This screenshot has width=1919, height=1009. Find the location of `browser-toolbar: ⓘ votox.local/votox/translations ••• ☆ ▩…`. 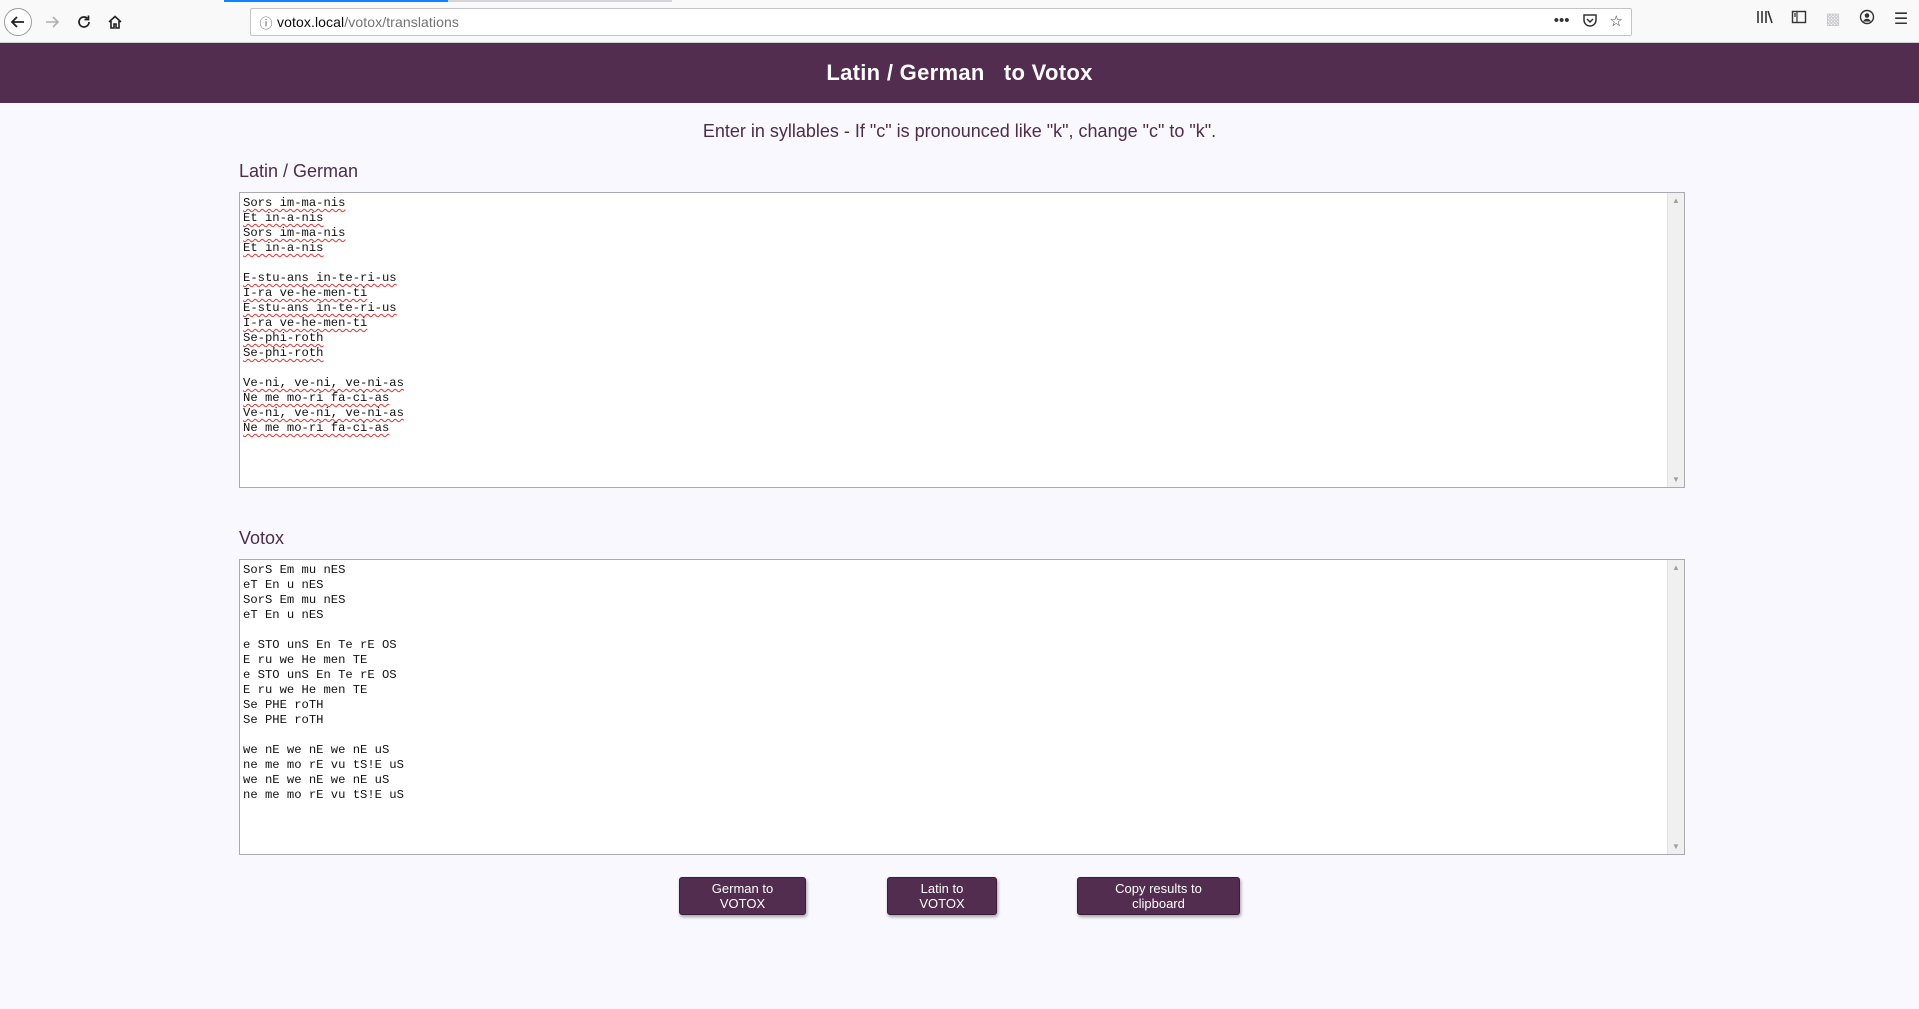

browser-toolbar: ⓘ votox.local/votox/translations ••• ☆ ▩… is located at coordinates (959, 21).